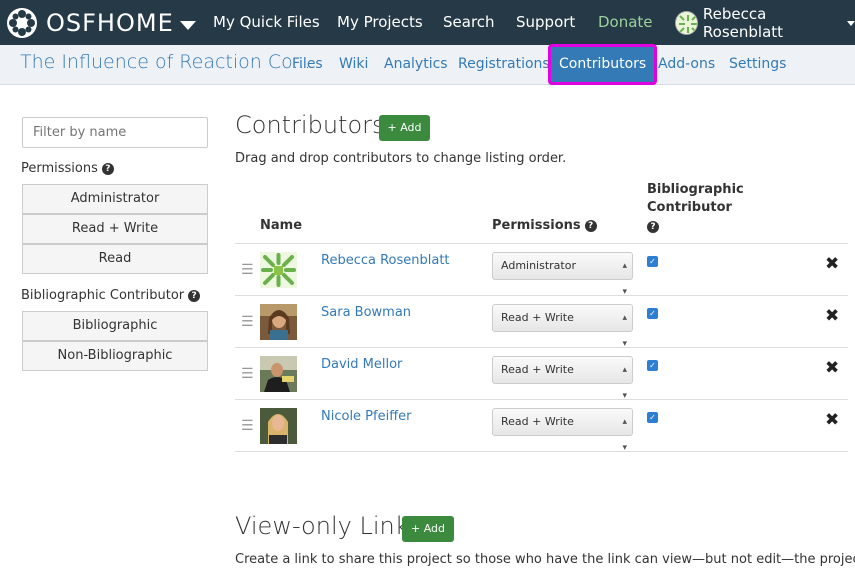  What do you see at coordinates (385, 260) in the screenshot?
I see `contributor-name-link: Rebecca Rosenblatt` at bounding box center [385, 260].